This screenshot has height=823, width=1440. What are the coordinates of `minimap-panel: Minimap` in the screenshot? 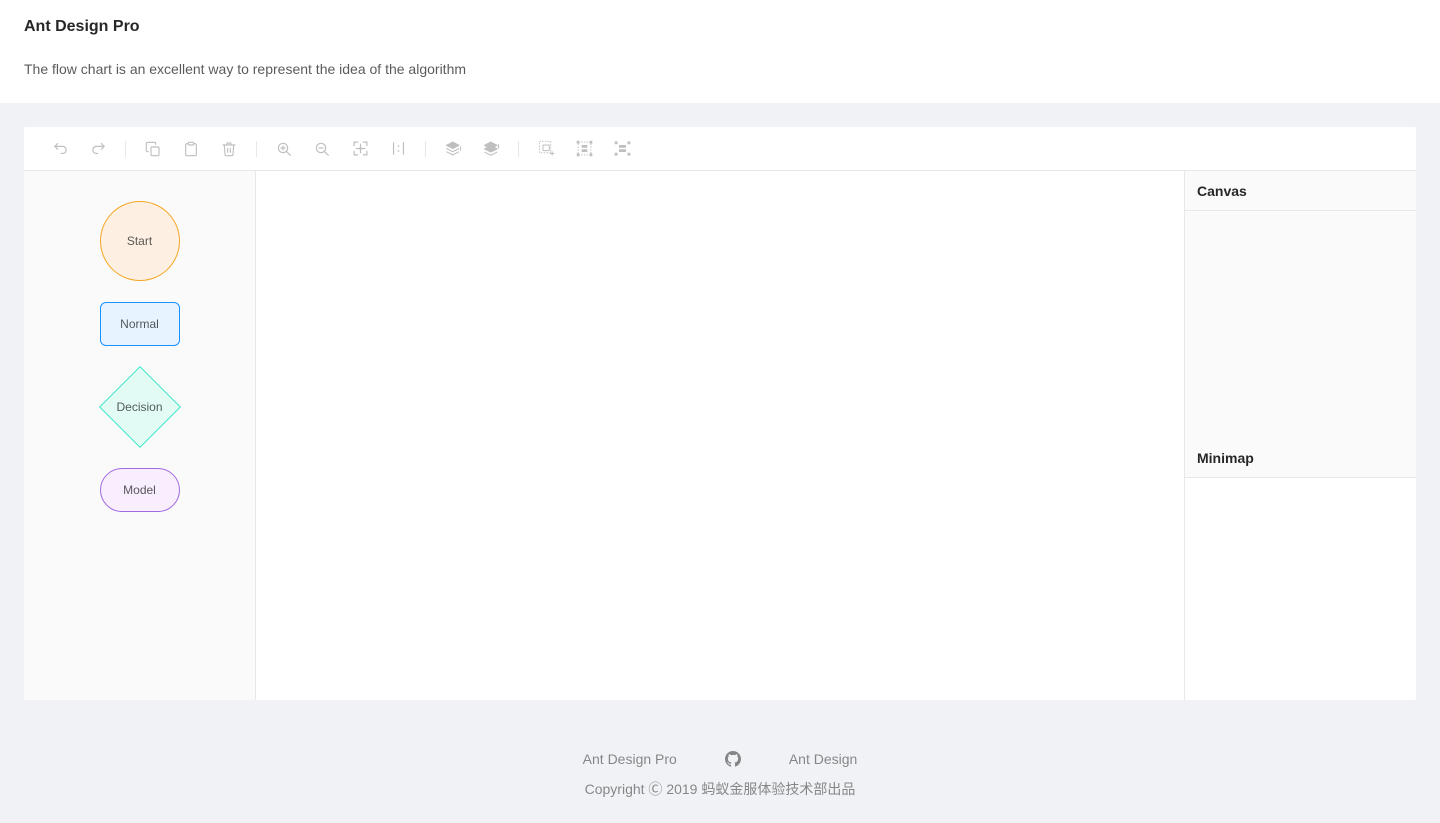 It's located at (1300, 569).